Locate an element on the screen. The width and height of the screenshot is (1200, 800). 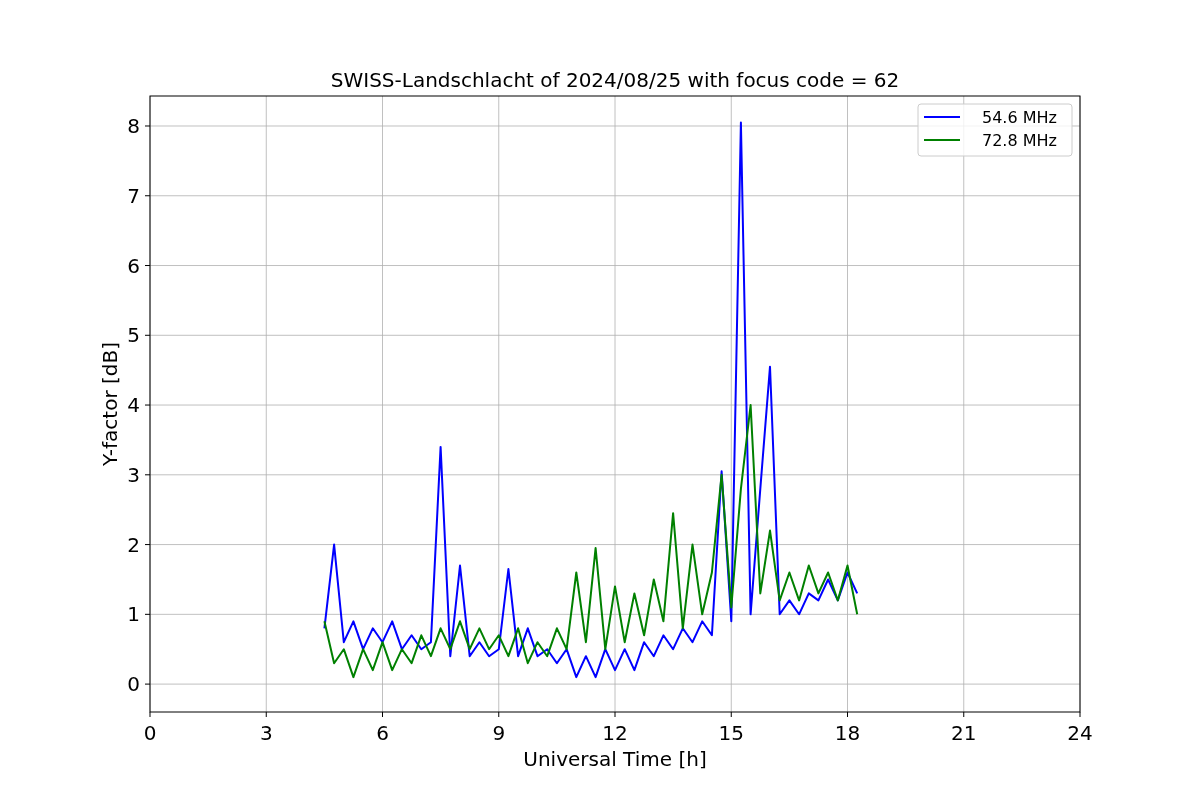
y-tick-label: 2 is located at coordinates (133, 544).